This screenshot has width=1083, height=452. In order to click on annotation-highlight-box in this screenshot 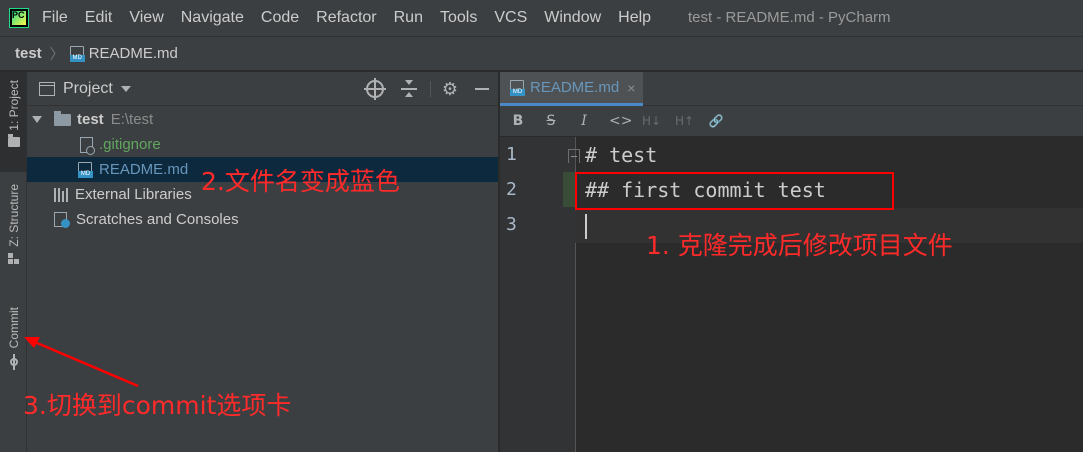, I will do `click(734, 191)`.